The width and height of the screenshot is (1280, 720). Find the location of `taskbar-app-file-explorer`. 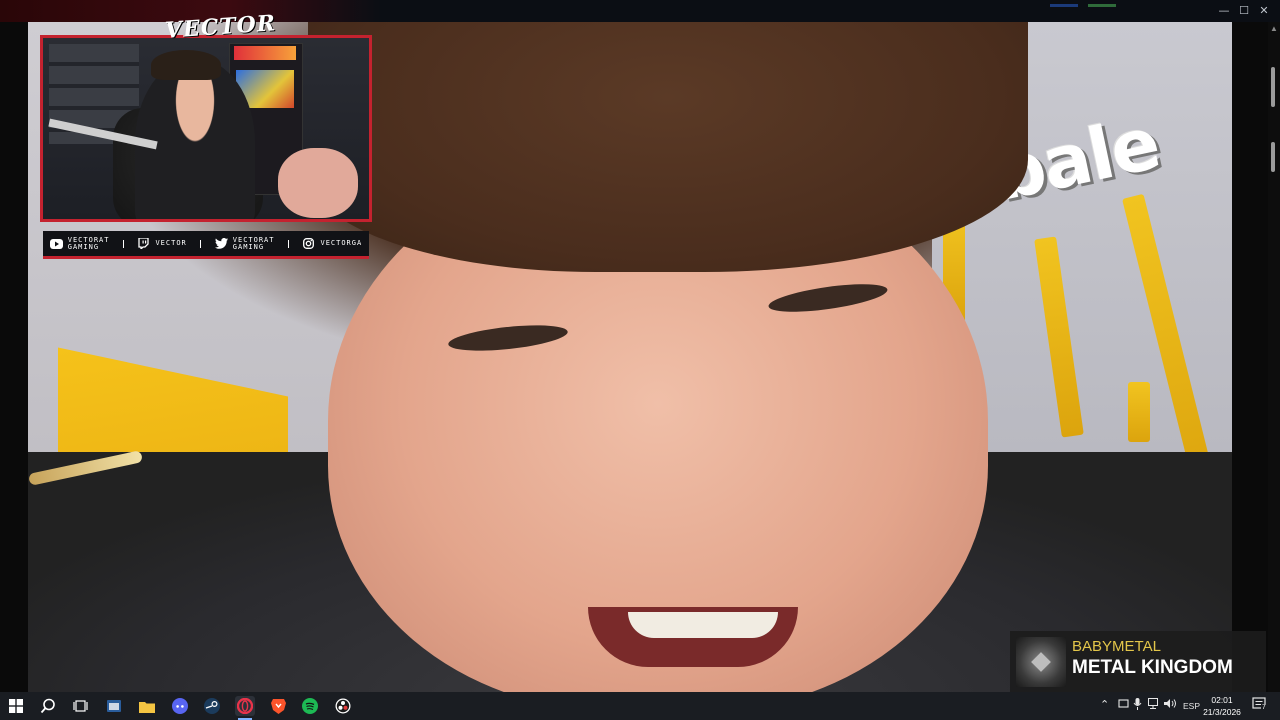

taskbar-app-file-explorer is located at coordinates (147, 706).